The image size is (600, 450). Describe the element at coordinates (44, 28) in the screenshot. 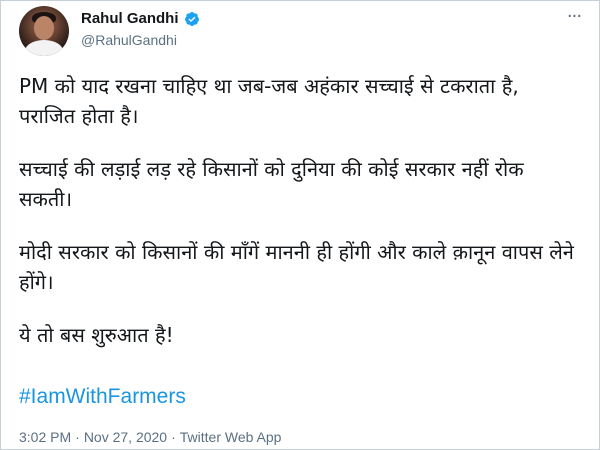

I see `avatar-face` at that location.